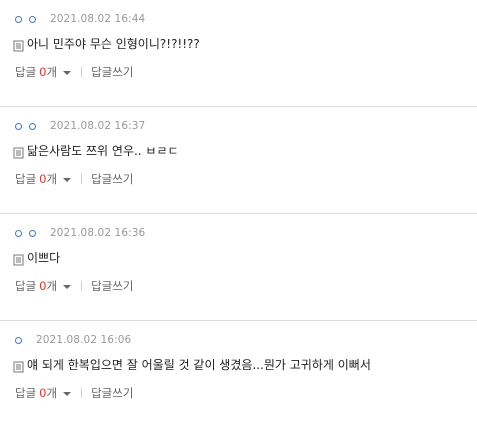  I want to click on comment-meta: 2021.08.02 16:06, so click(73, 340).